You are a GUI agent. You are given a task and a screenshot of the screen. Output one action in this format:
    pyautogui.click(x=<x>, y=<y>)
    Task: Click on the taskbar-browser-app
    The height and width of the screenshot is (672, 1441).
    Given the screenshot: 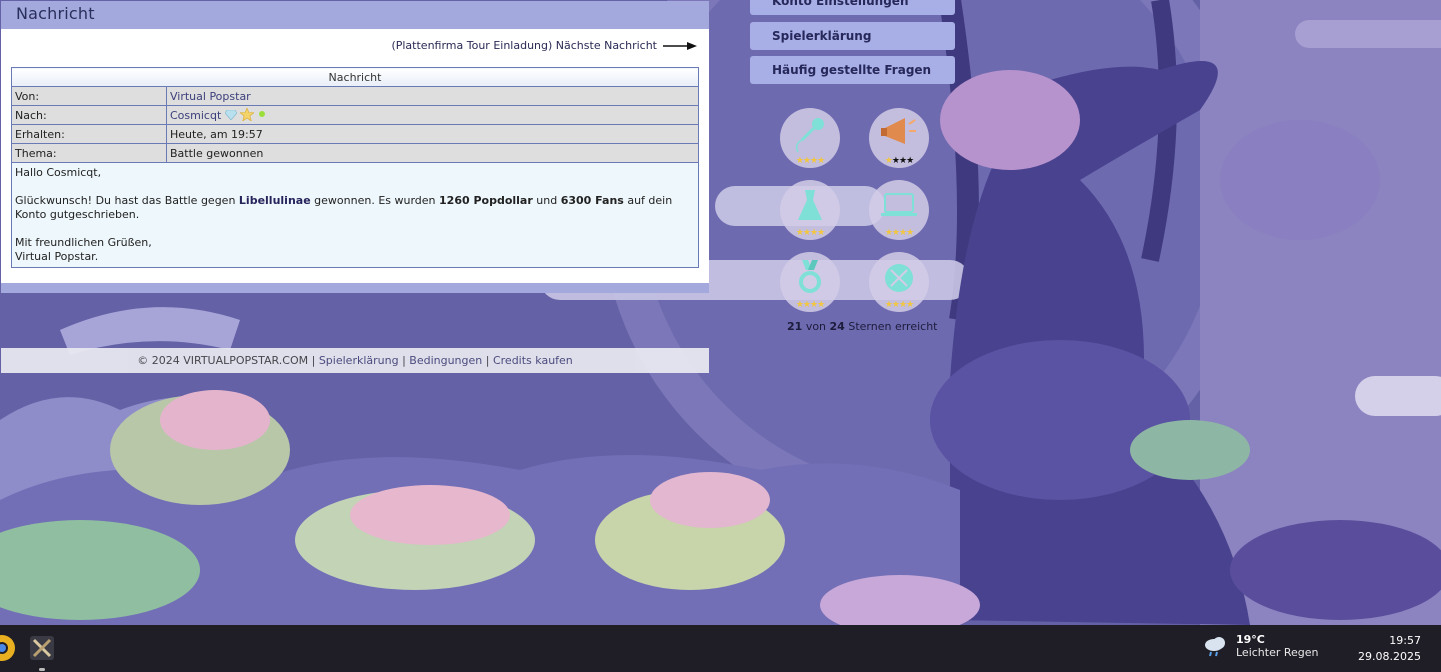 What is the action you would take?
    pyautogui.click(x=9, y=648)
    